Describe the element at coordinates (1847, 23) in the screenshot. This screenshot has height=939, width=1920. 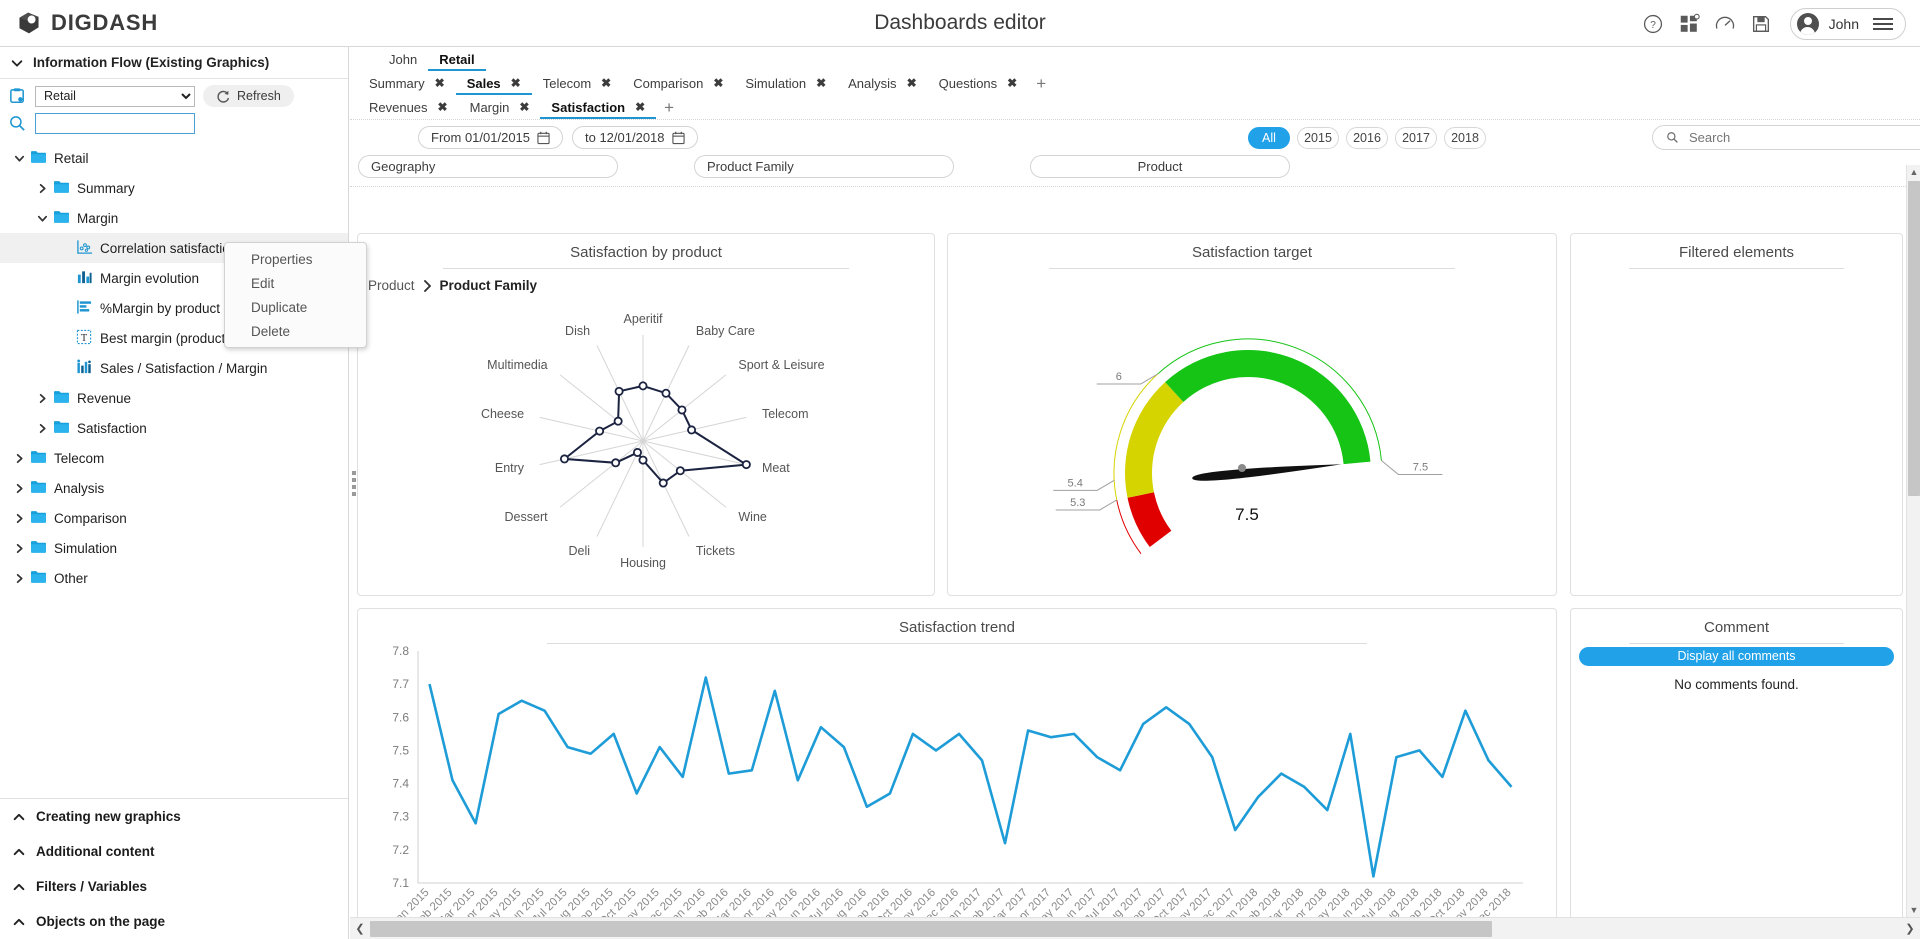
I see `user-menu: John` at that location.